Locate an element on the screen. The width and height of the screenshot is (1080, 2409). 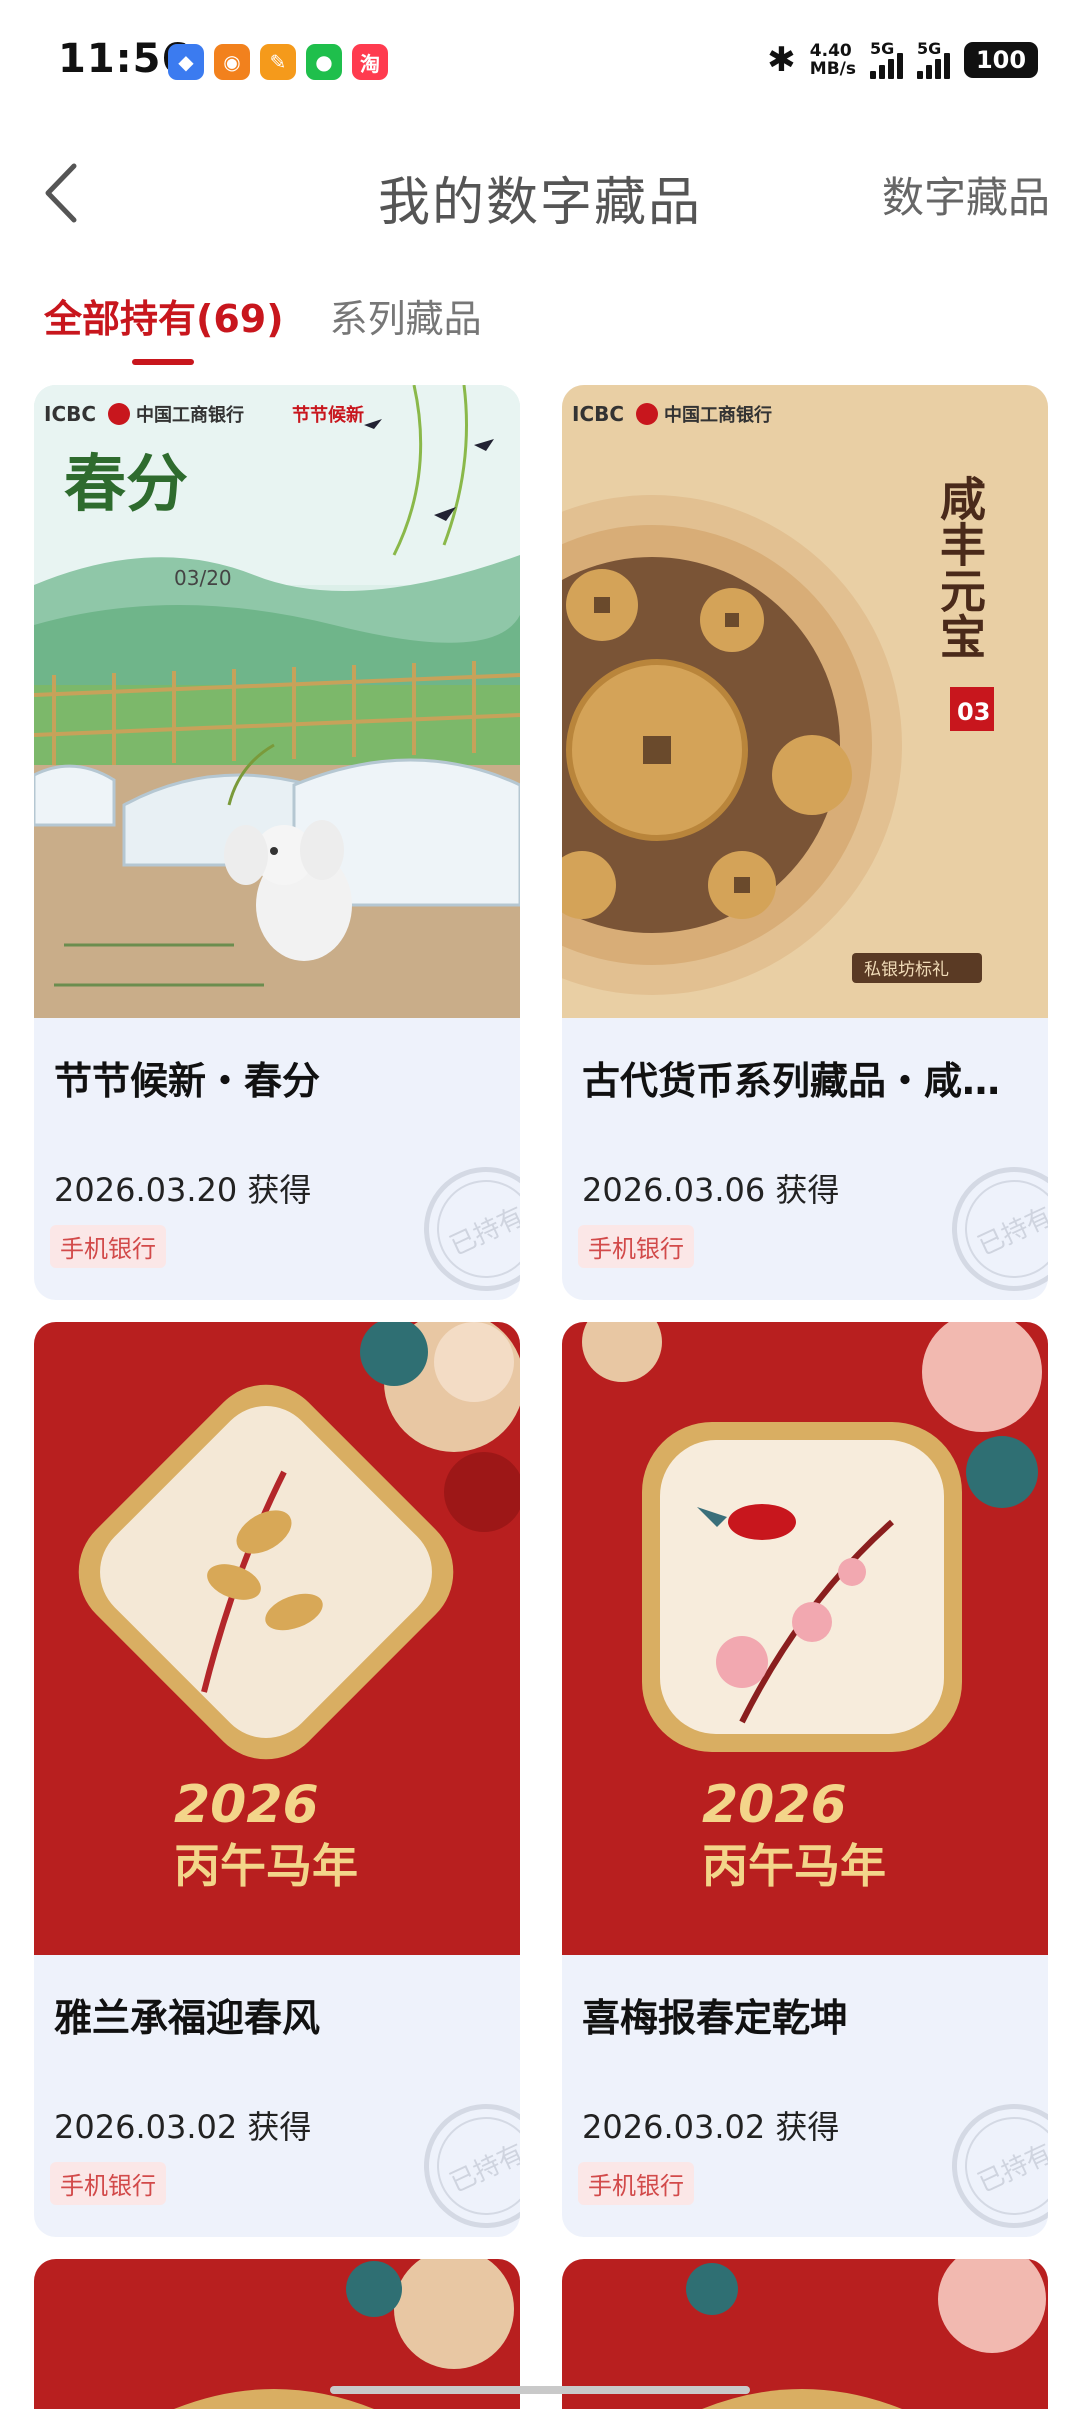
taobao-icon: 淘 is located at coordinates (370, 62).